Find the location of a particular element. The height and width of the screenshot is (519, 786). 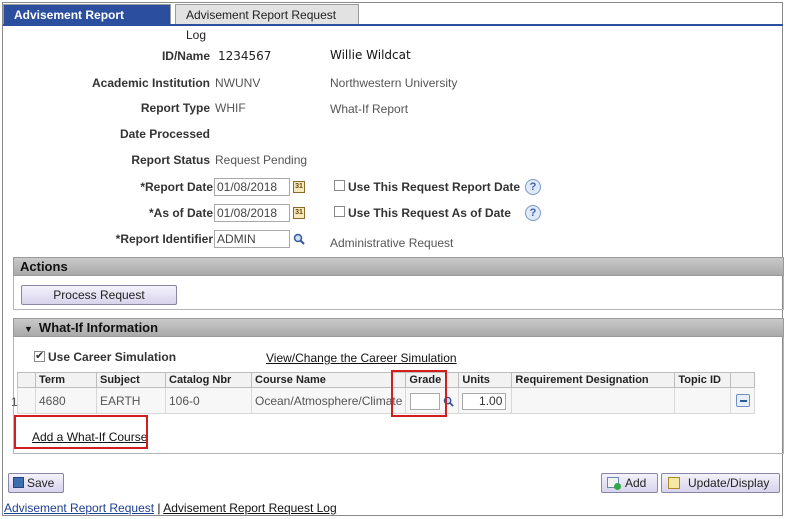

institution-code: NWUNV is located at coordinates (238, 83).